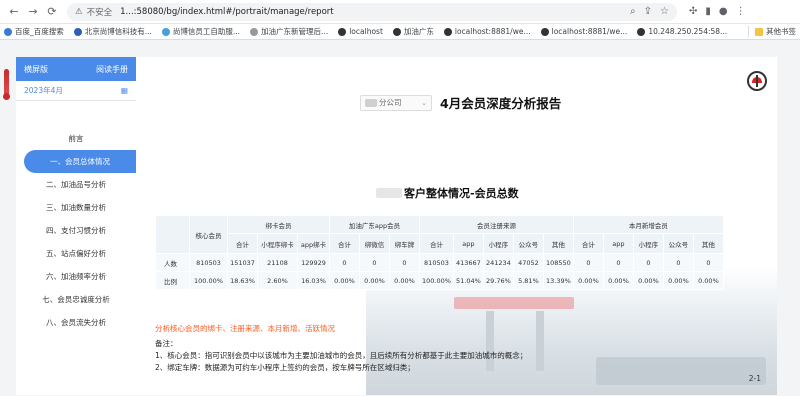 The height and width of the screenshot is (396, 800). What do you see at coordinates (404, 243) in the screenshot?
I see `subheader: 绑车牌` at bounding box center [404, 243].